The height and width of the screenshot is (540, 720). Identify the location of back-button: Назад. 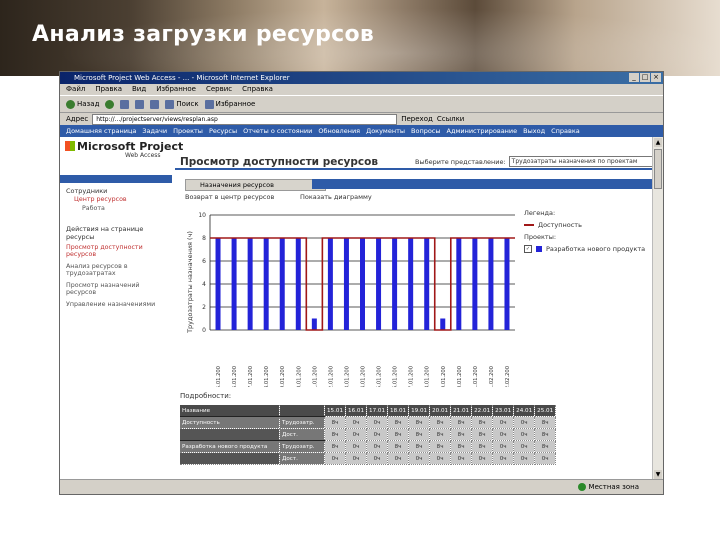
(82, 104).